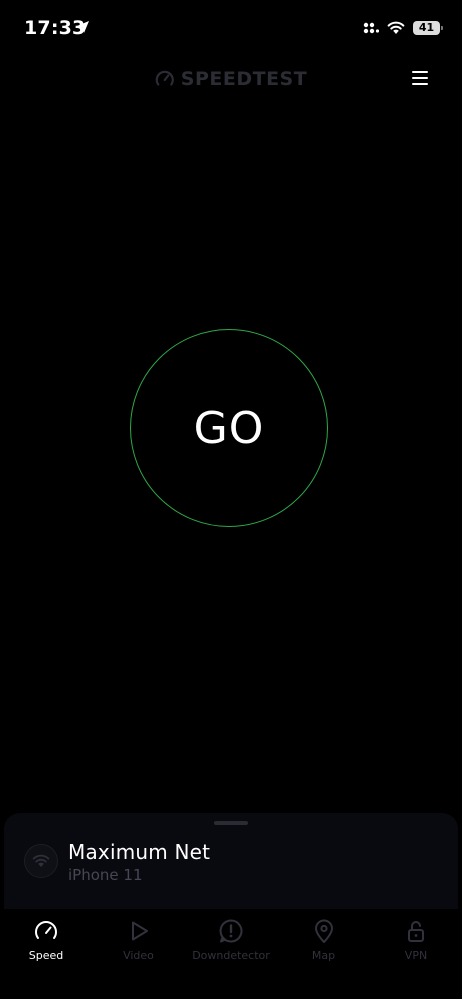  Describe the element at coordinates (139, 852) in the screenshot. I see `network-name: Maximum Net` at that location.